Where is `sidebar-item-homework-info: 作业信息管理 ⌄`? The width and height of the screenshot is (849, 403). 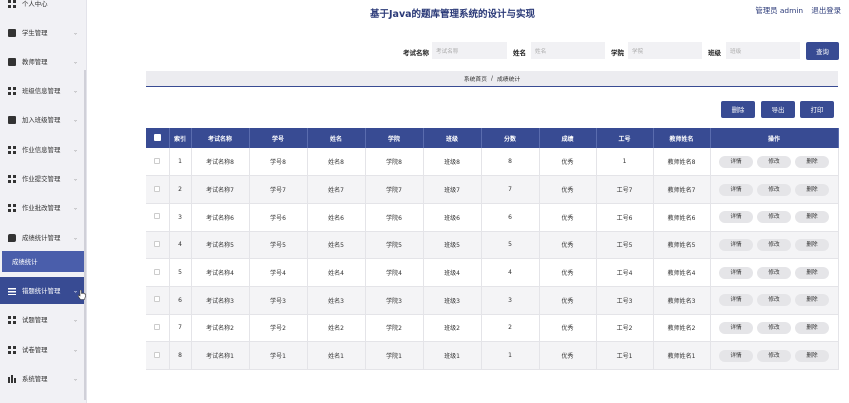
sidebar-item-homework-info: 作业信息管理 ⌄ is located at coordinates (43, 149).